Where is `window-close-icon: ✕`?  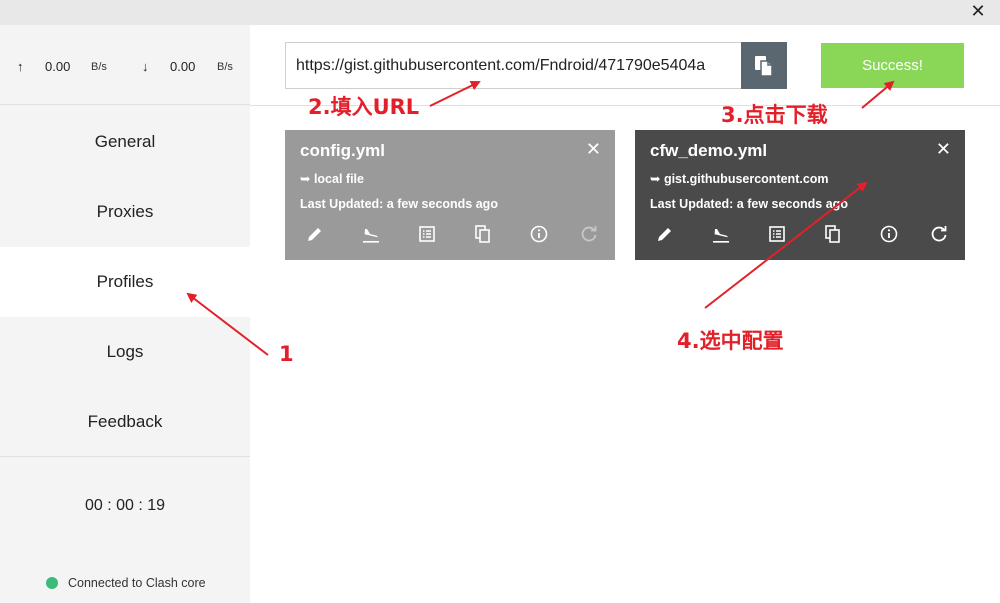 window-close-icon: ✕ is located at coordinates (978, 12).